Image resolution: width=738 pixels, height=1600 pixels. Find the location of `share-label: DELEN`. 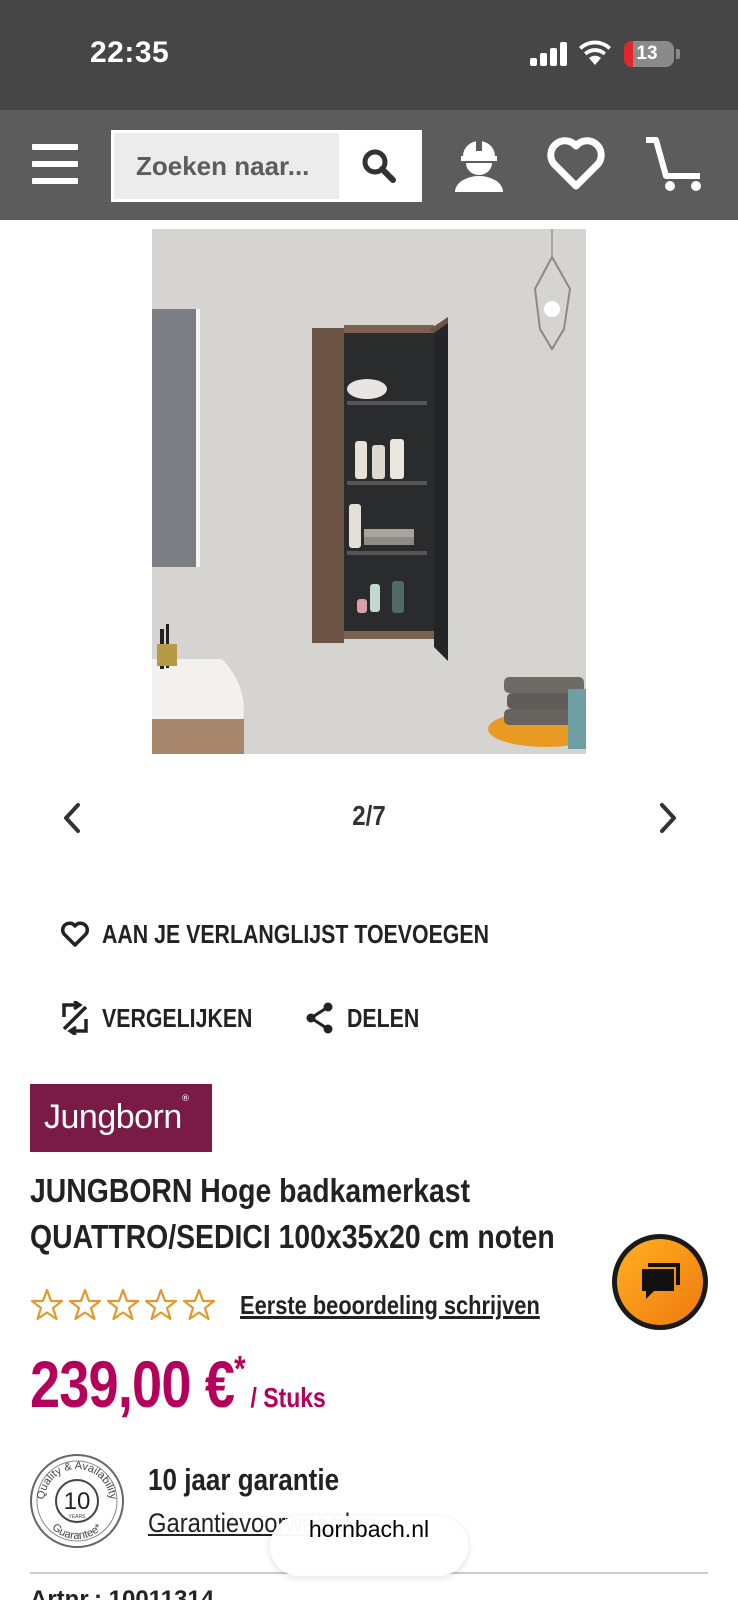

share-label: DELEN is located at coordinates (383, 1017).